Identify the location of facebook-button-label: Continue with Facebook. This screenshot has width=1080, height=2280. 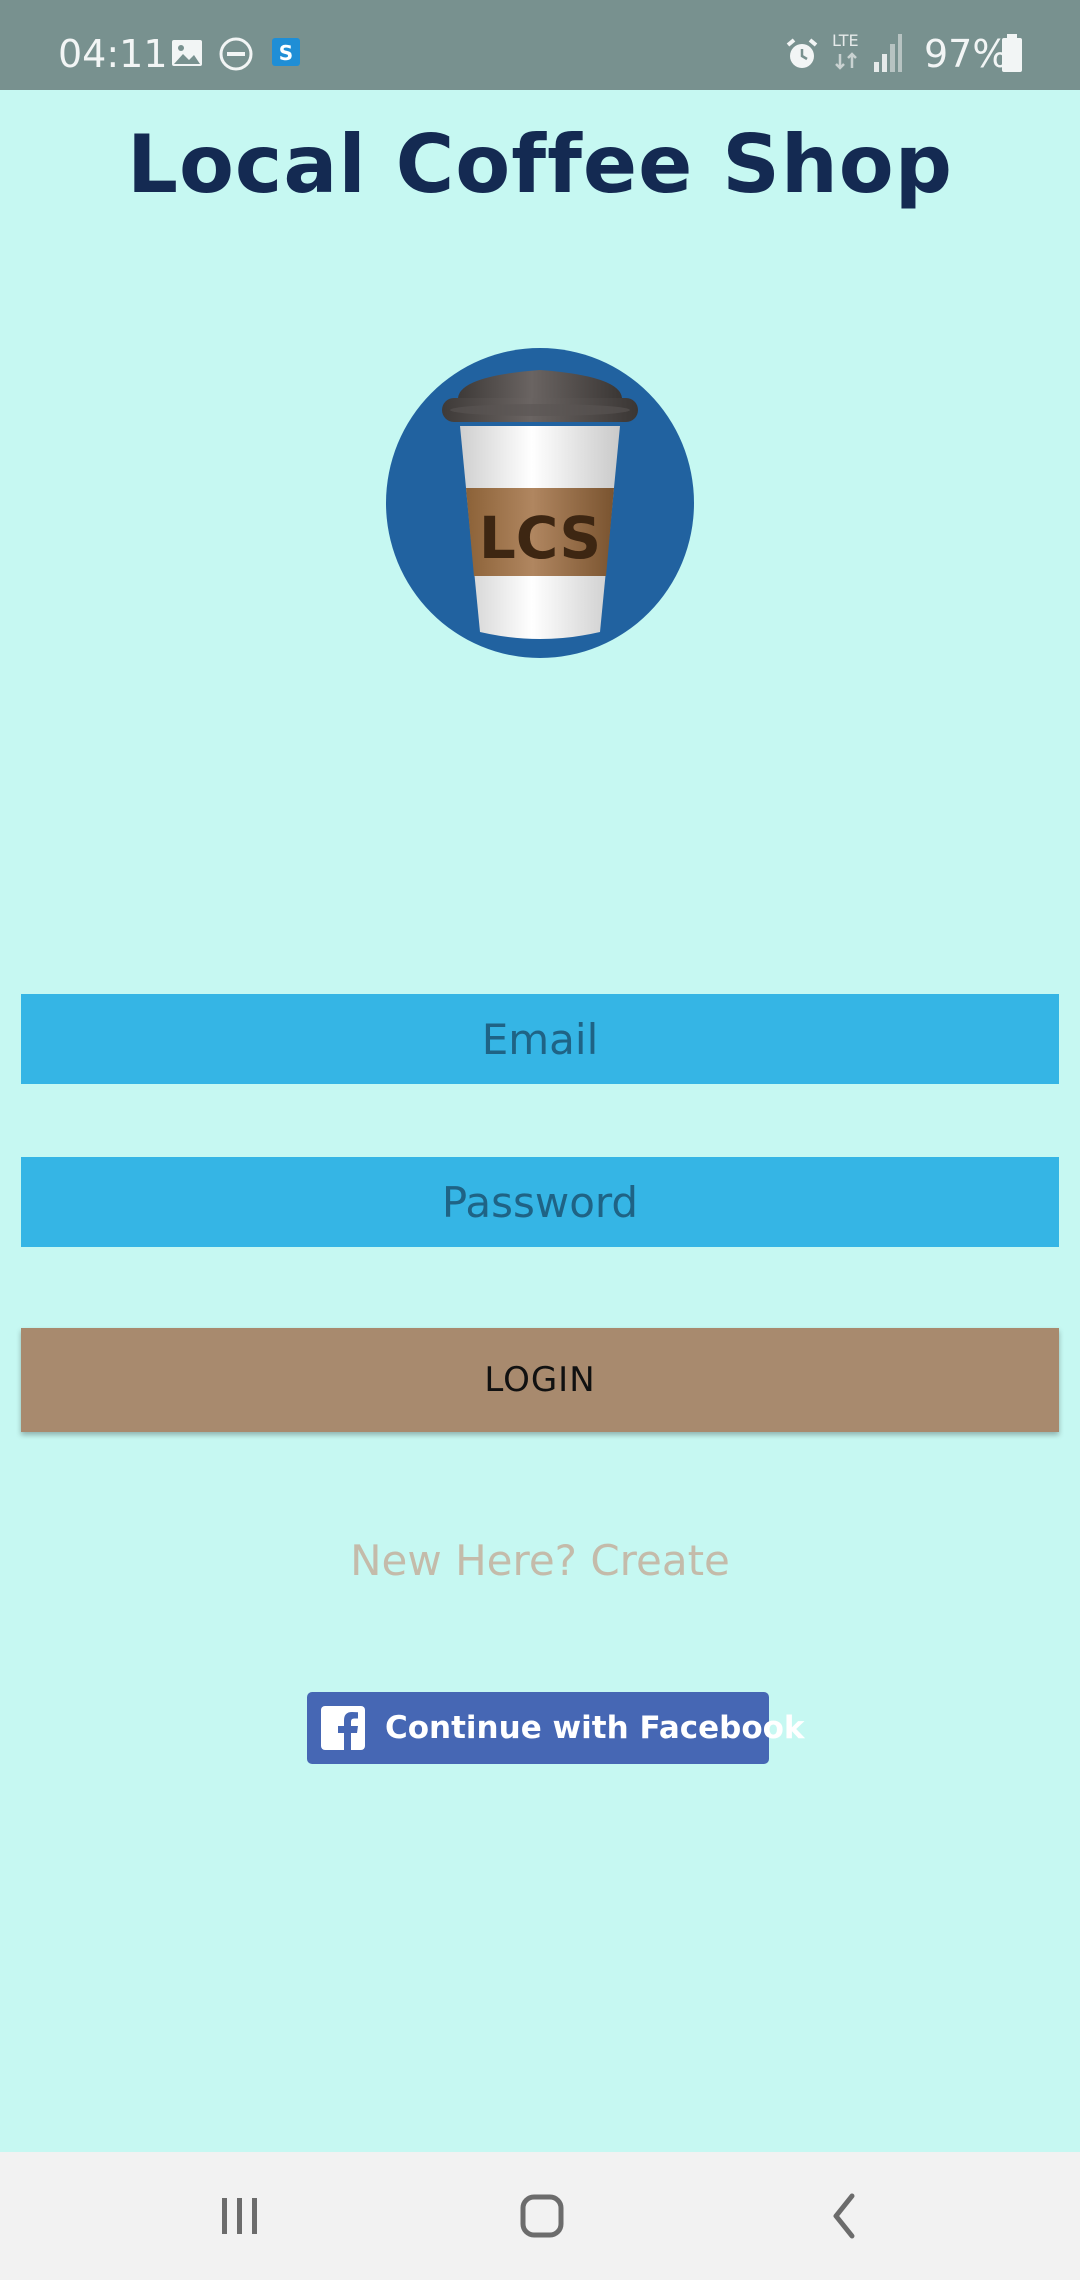
(595, 1728).